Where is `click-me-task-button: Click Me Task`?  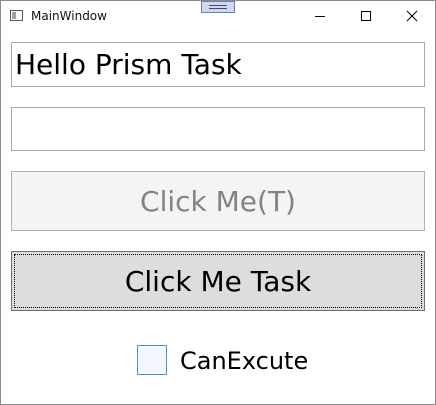
click-me-task-button: Click Me Task is located at coordinates (218, 281).